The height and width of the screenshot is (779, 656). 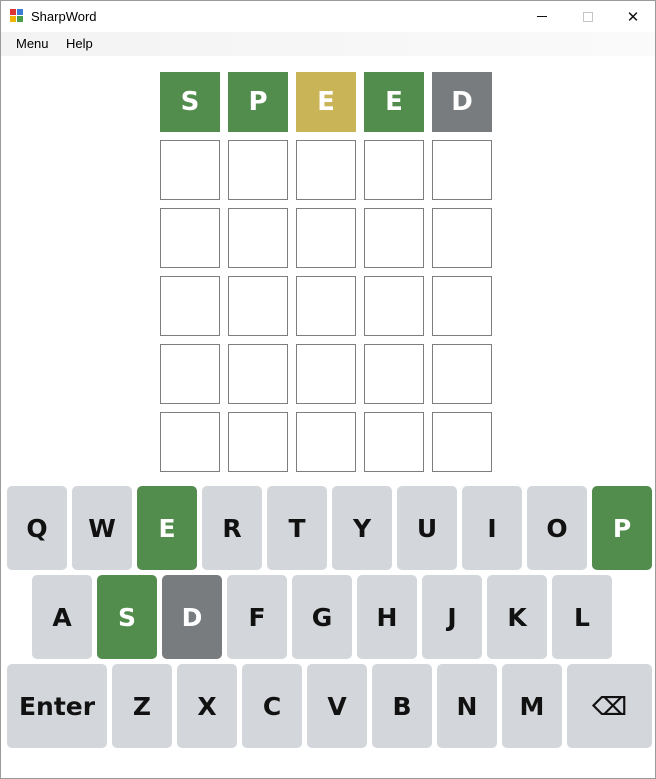 I want to click on backspace-icon: ⌫, so click(x=609, y=706).